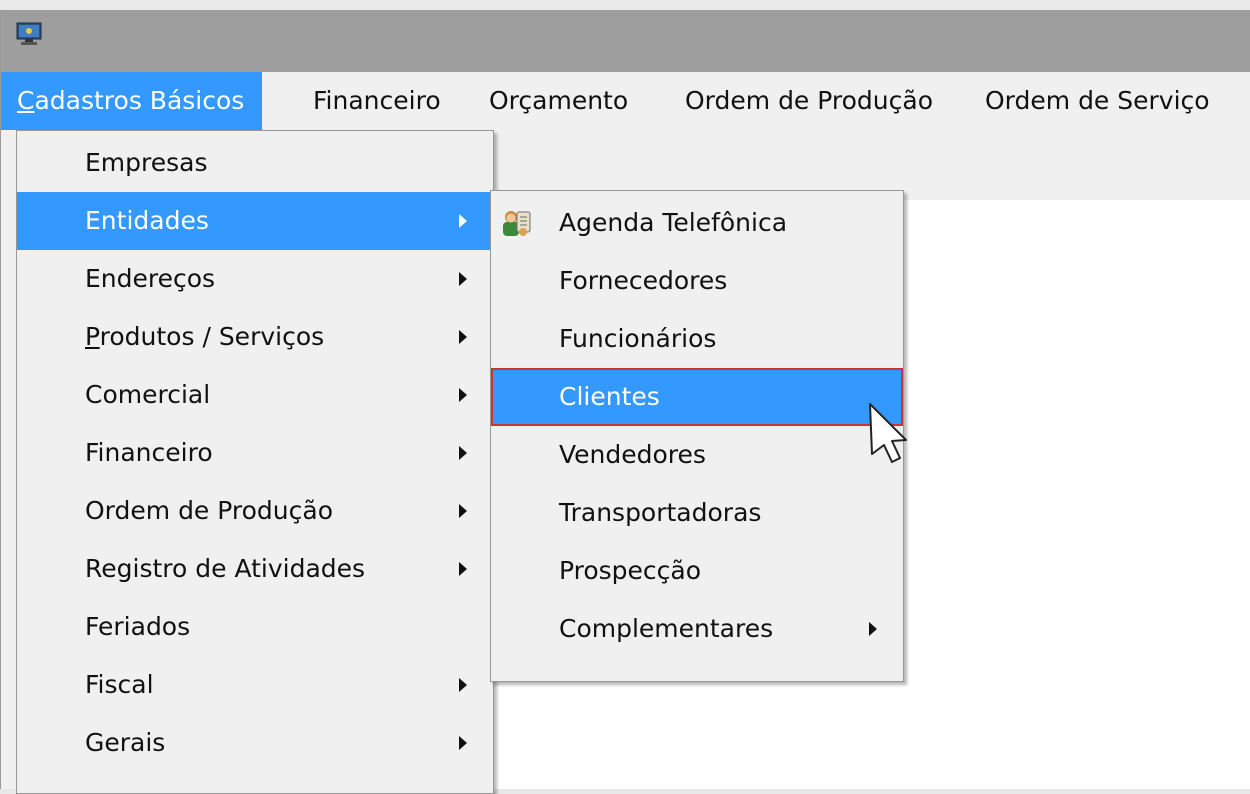  What do you see at coordinates (697, 339) in the screenshot?
I see `submenu-item-funcionarios: Funcionários` at bounding box center [697, 339].